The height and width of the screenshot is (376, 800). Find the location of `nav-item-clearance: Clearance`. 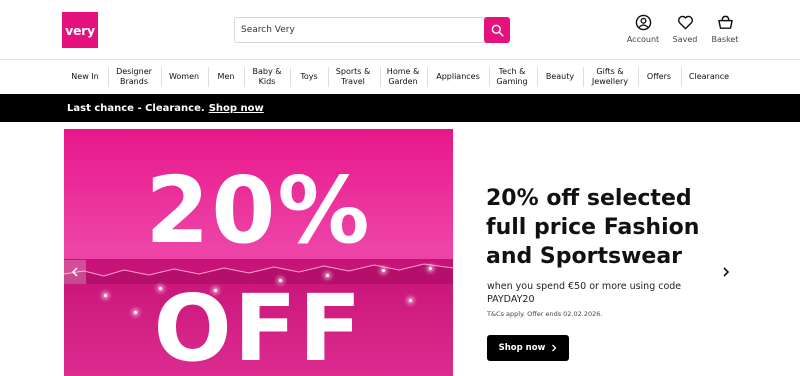

nav-item-clearance: Clearance is located at coordinates (709, 77).